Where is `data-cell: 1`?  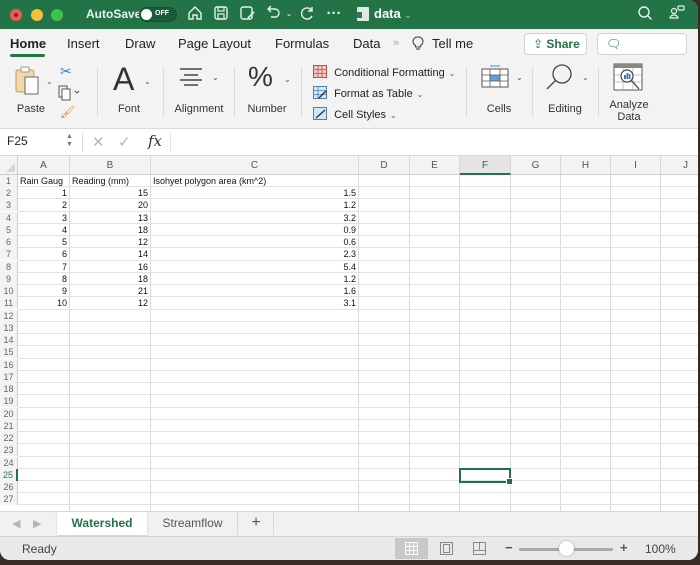 data-cell: 1 is located at coordinates (43, 193).